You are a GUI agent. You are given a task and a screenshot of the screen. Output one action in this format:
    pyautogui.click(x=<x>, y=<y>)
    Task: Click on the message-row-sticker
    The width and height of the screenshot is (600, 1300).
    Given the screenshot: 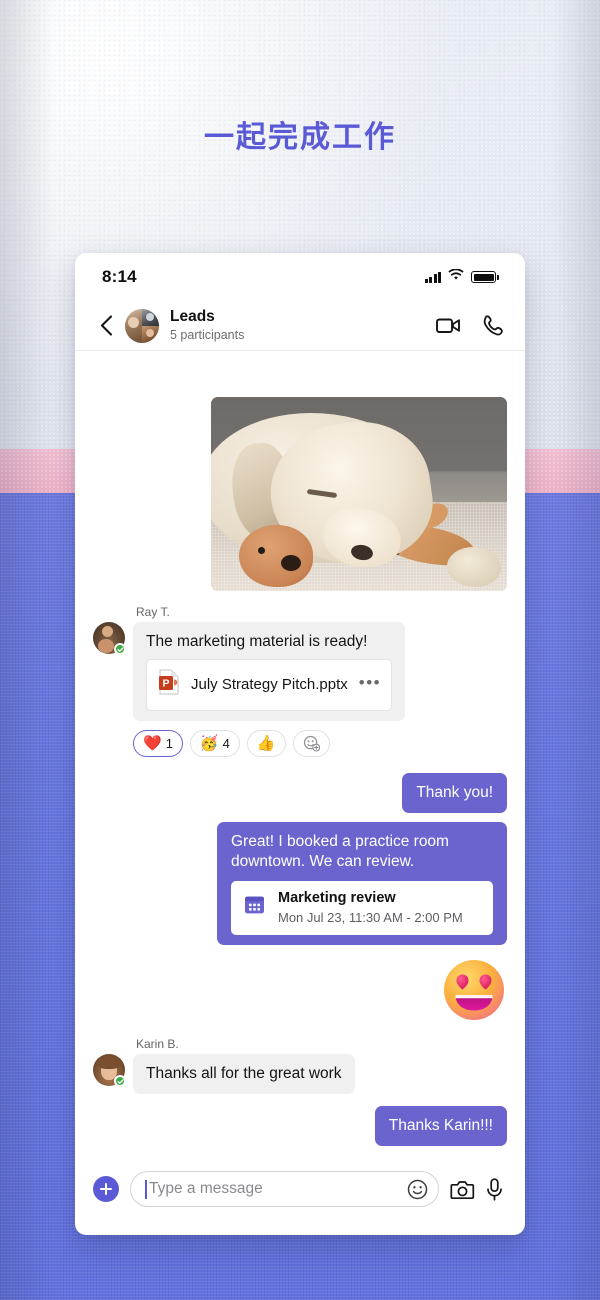 What is the action you would take?
    pyautogui.click(x=300, y=990)
    